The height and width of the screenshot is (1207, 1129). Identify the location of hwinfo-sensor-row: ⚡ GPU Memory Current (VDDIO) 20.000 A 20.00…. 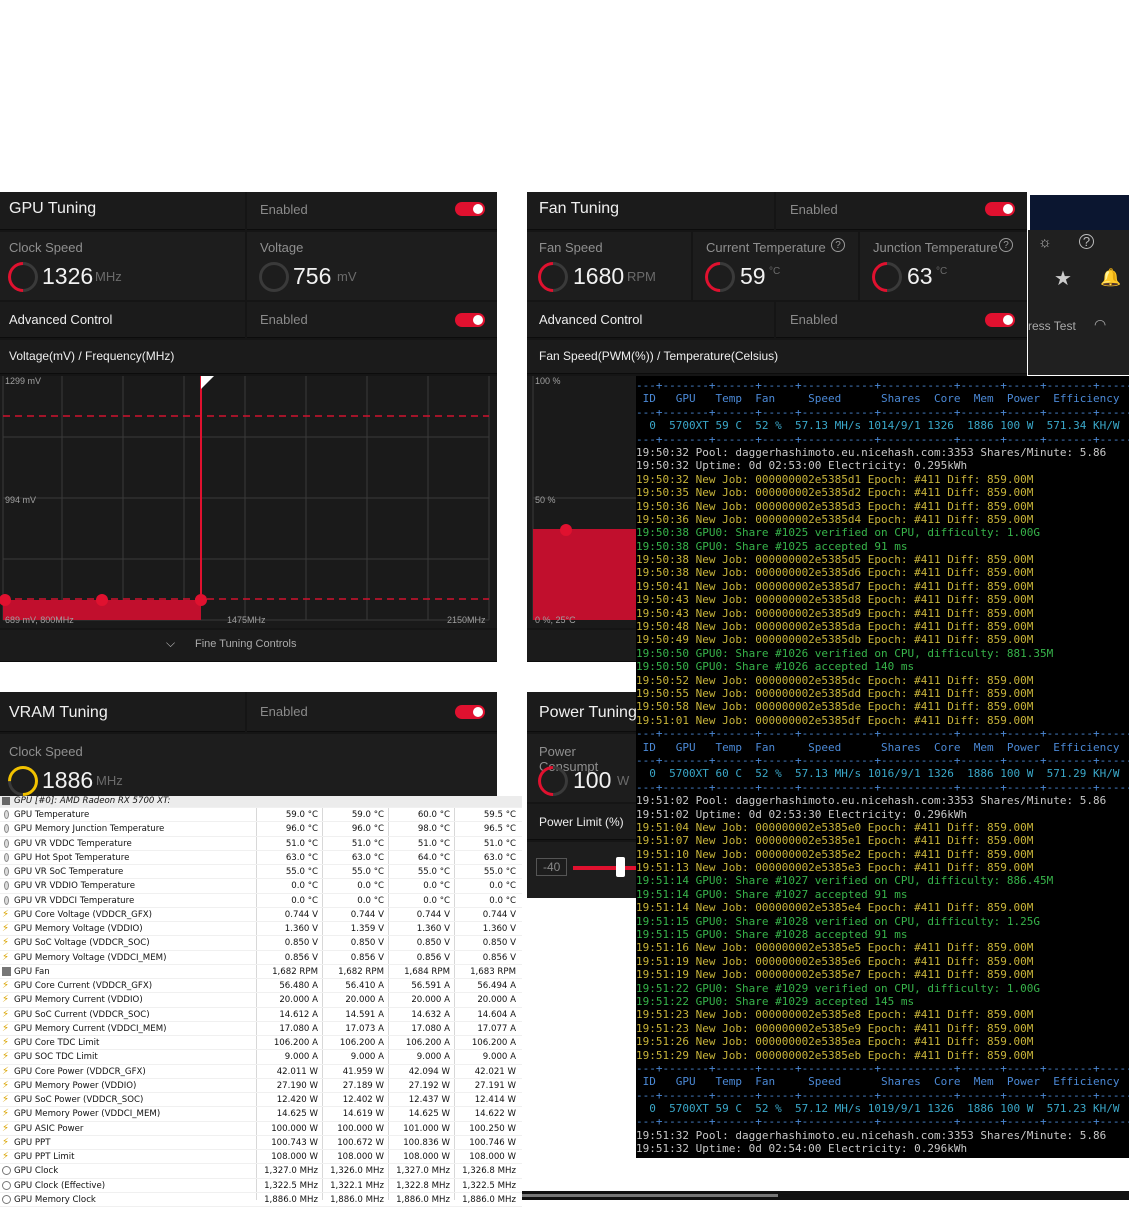
(261, 1000).